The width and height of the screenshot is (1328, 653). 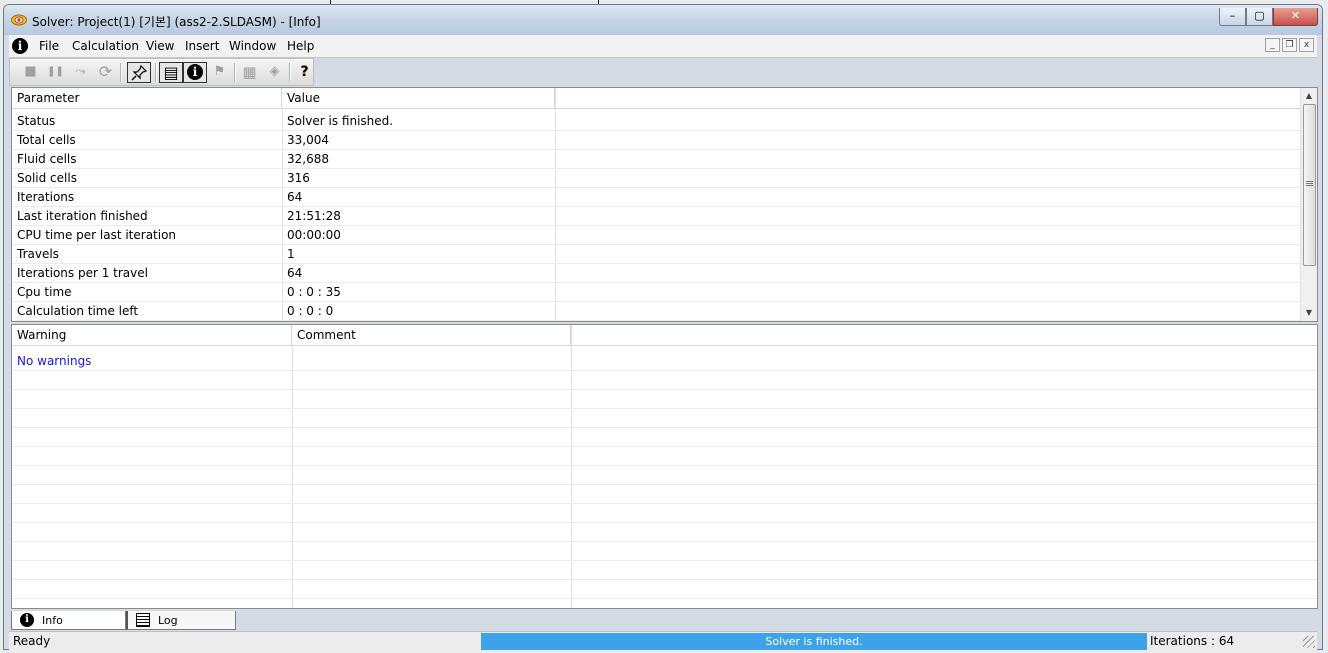 I want to click on mdi-close-button: x, so click(x=1306, y=45).